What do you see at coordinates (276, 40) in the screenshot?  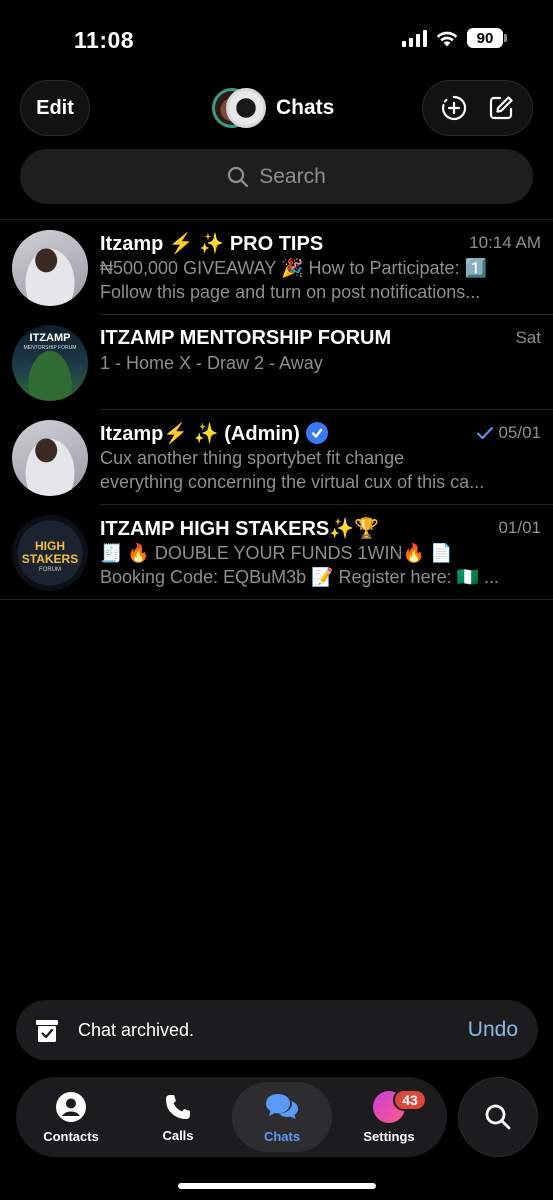 I see `status-bar: 11:08 90` at bounding box center [276, 40].